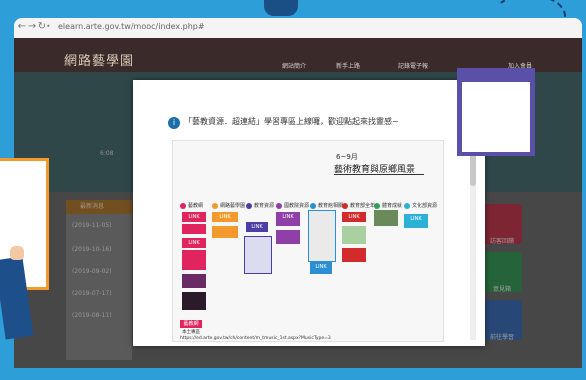 The image size is (586, 380). I want to click on category-label: 文化部資源, so click(420, 205).